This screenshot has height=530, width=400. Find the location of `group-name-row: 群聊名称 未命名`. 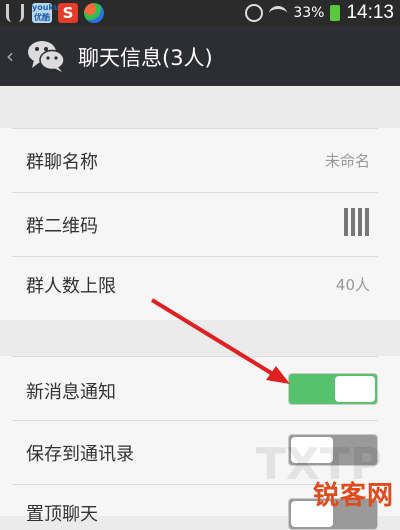

group-name-row: 群聊名称 未命名 is located at coordinates (200, 160).